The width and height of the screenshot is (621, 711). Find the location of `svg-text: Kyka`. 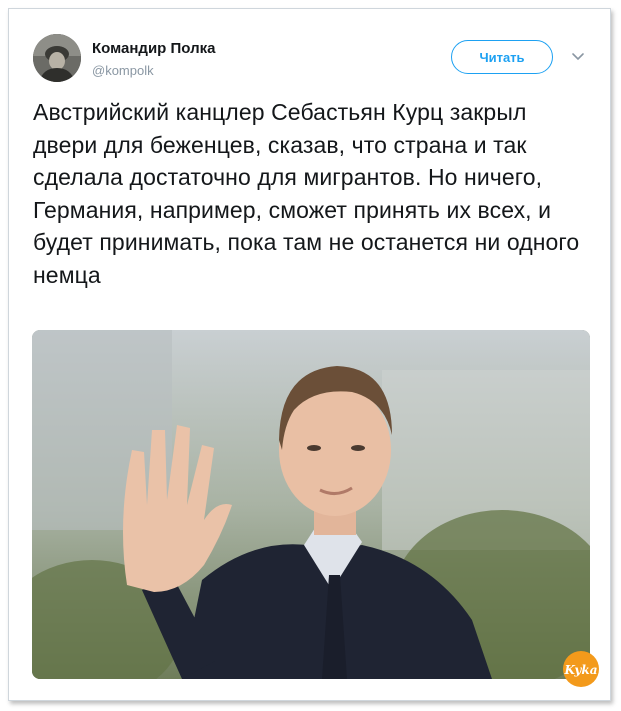

svg-text: Kyka is located at coordinates (581, 670).